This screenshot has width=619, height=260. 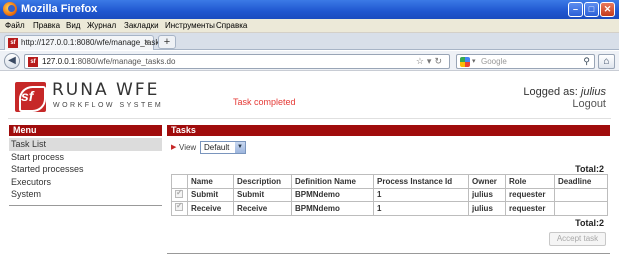 I want to click on menu-edit: Правка, so click(x=46, y=25).